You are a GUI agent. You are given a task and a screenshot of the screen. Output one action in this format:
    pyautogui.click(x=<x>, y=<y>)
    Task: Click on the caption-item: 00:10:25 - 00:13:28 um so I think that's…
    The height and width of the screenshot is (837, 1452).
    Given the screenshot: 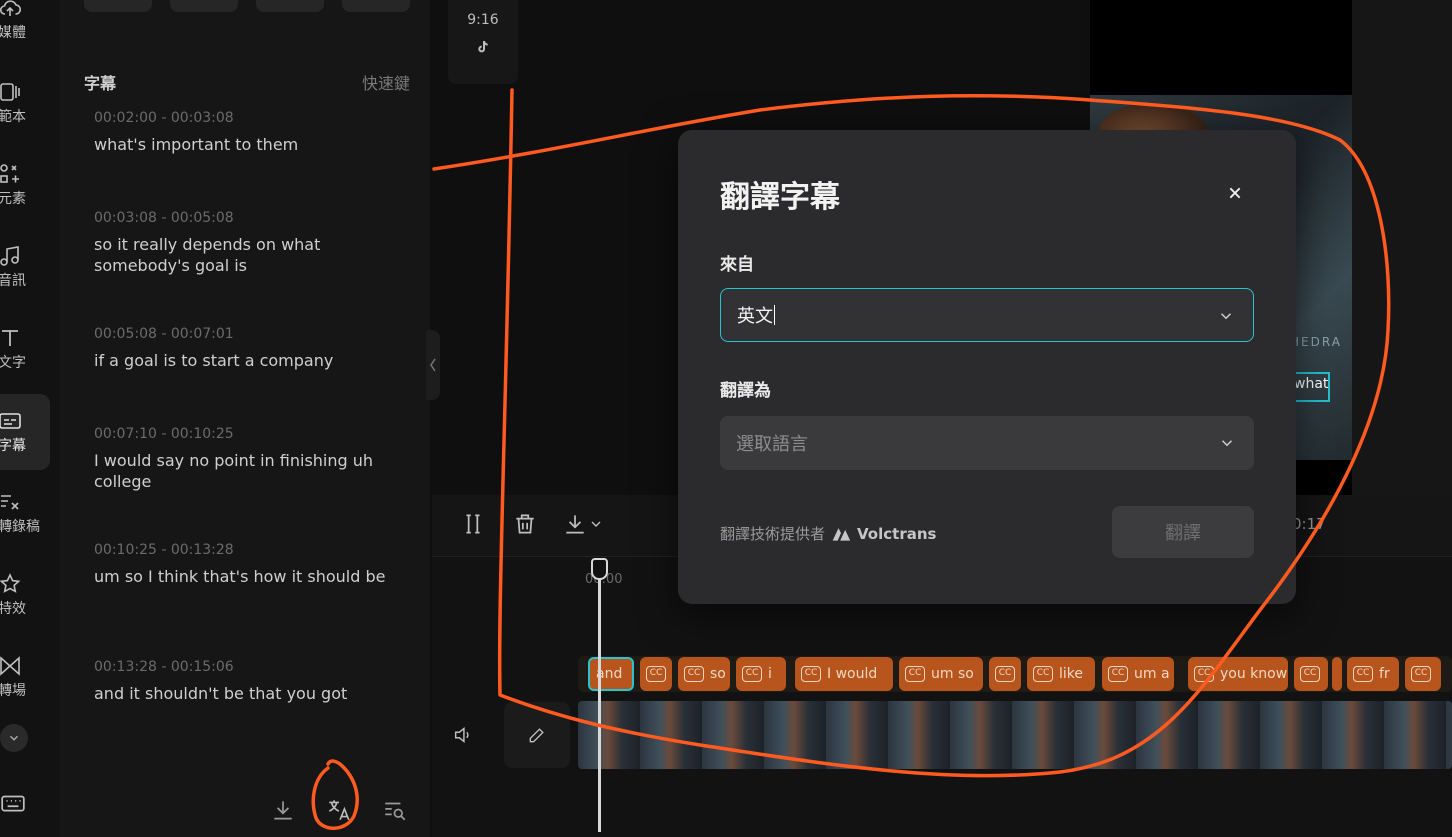 What is the action you would take?
    pyautogui.click(x=254, y=564)
    